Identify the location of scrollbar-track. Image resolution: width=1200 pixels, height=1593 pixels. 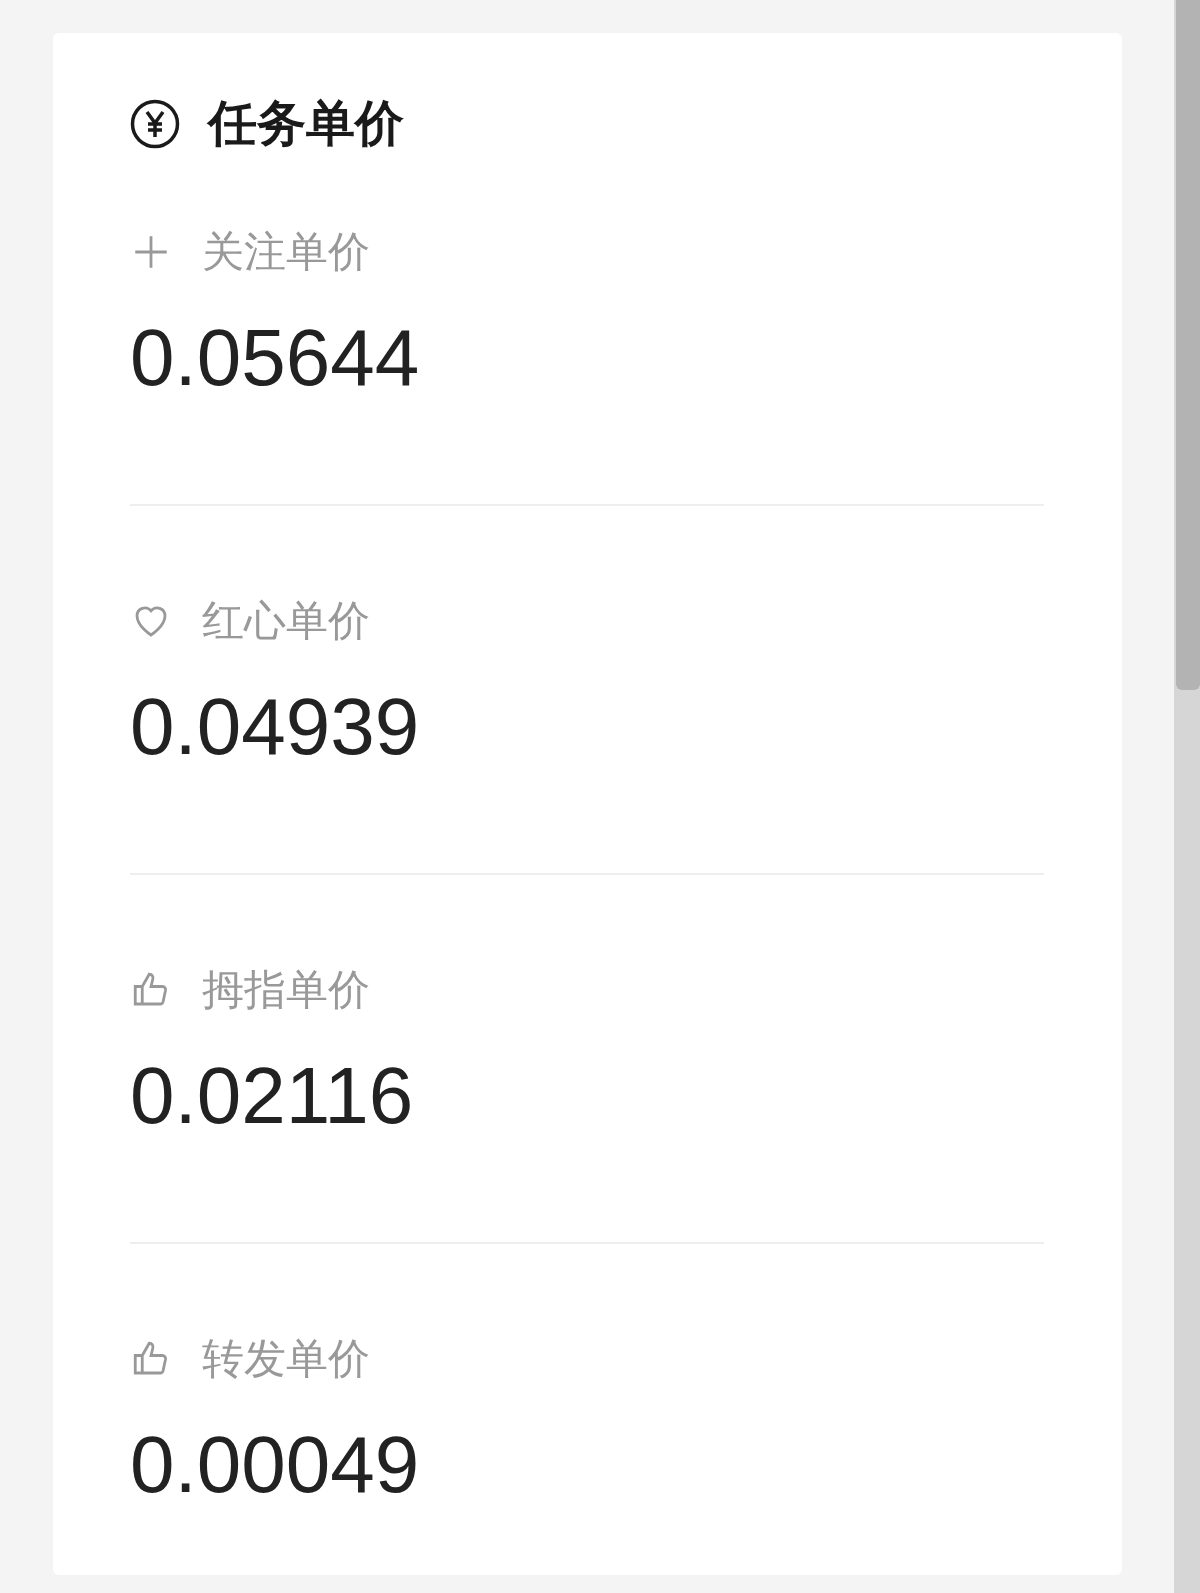
(1187, 796).